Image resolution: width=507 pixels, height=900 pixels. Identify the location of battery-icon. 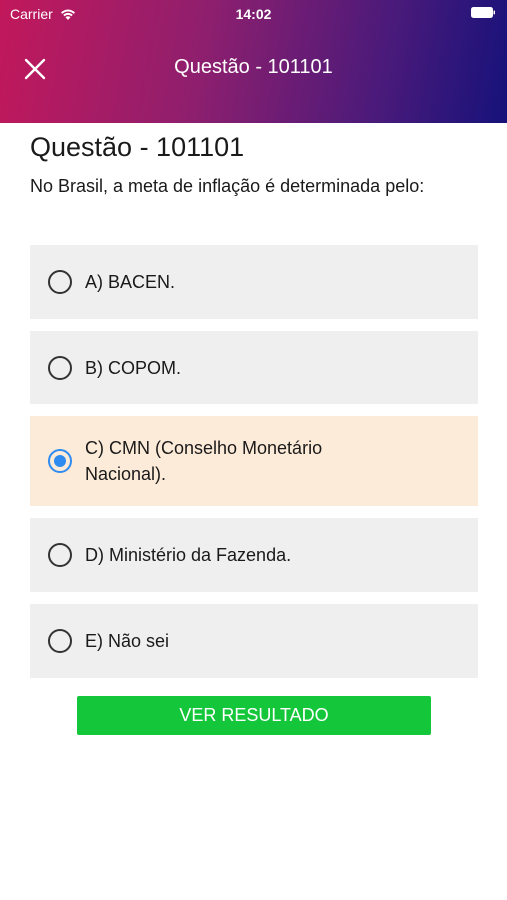
(483, 12).